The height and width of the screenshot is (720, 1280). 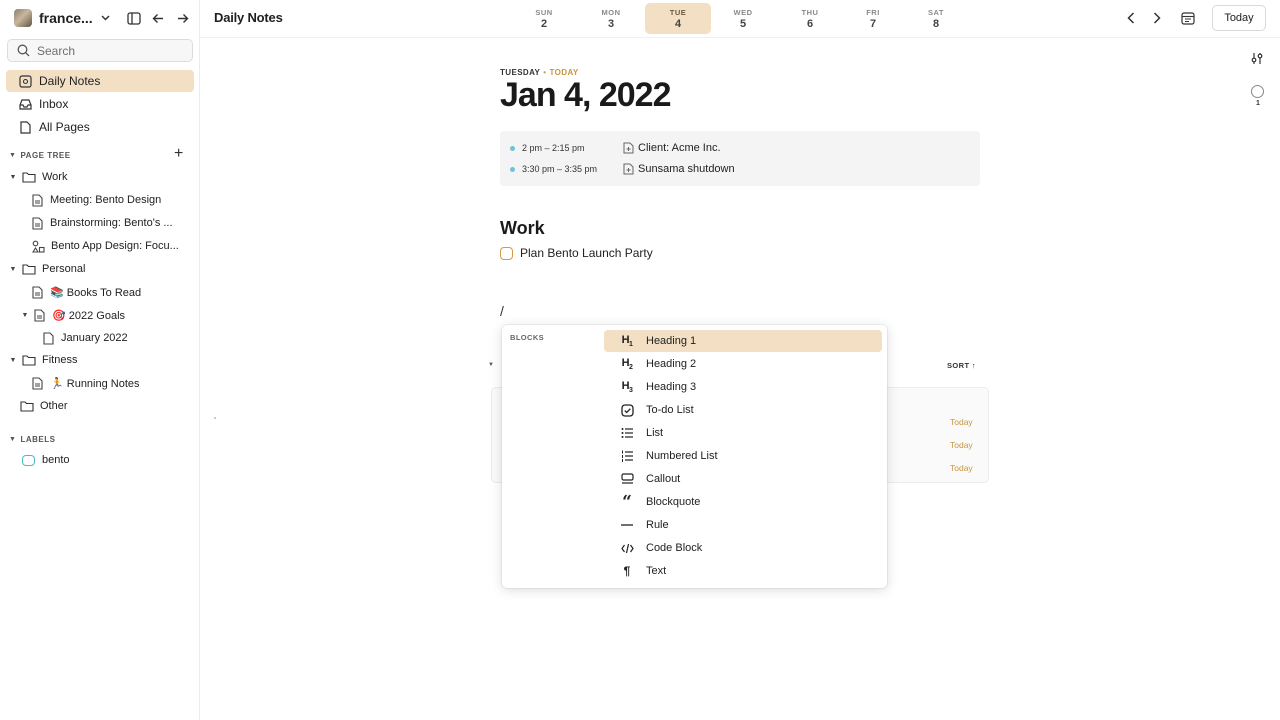 What do you see at coordinates (64, 269) in the screenshot?
I see `tree-folder-label: Personal` at bounding box center [64, 269].